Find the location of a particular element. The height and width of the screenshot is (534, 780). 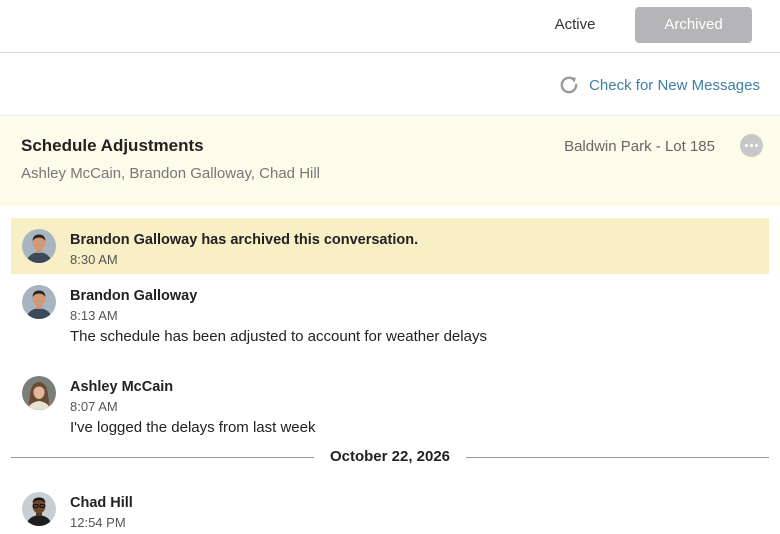

message-sender: Brandon Galloway is located at coordinates (134, 296).